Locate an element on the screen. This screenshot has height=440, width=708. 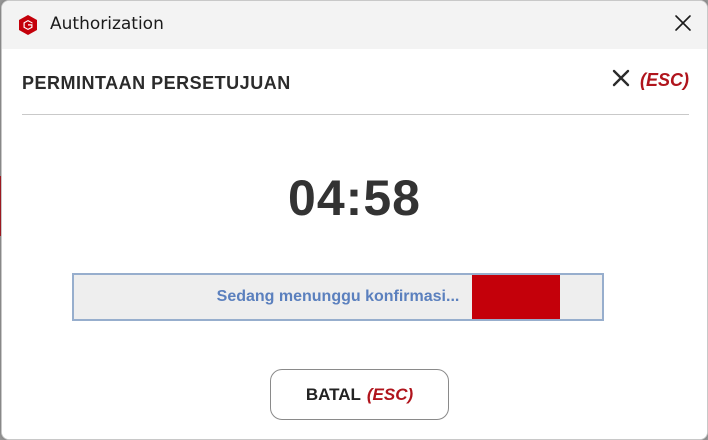
cancel-button: BATAL (ESC) is located at coordinates (359, 394).